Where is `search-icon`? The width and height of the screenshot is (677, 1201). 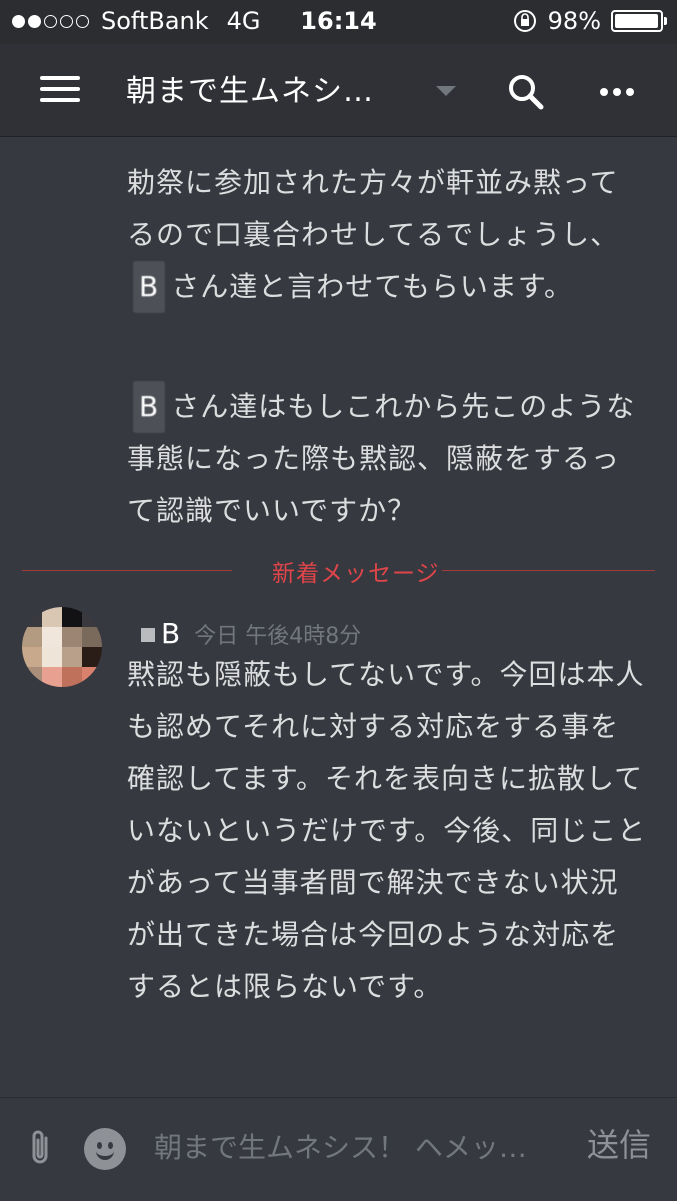 search-icon is located at coordinates (526, 92).